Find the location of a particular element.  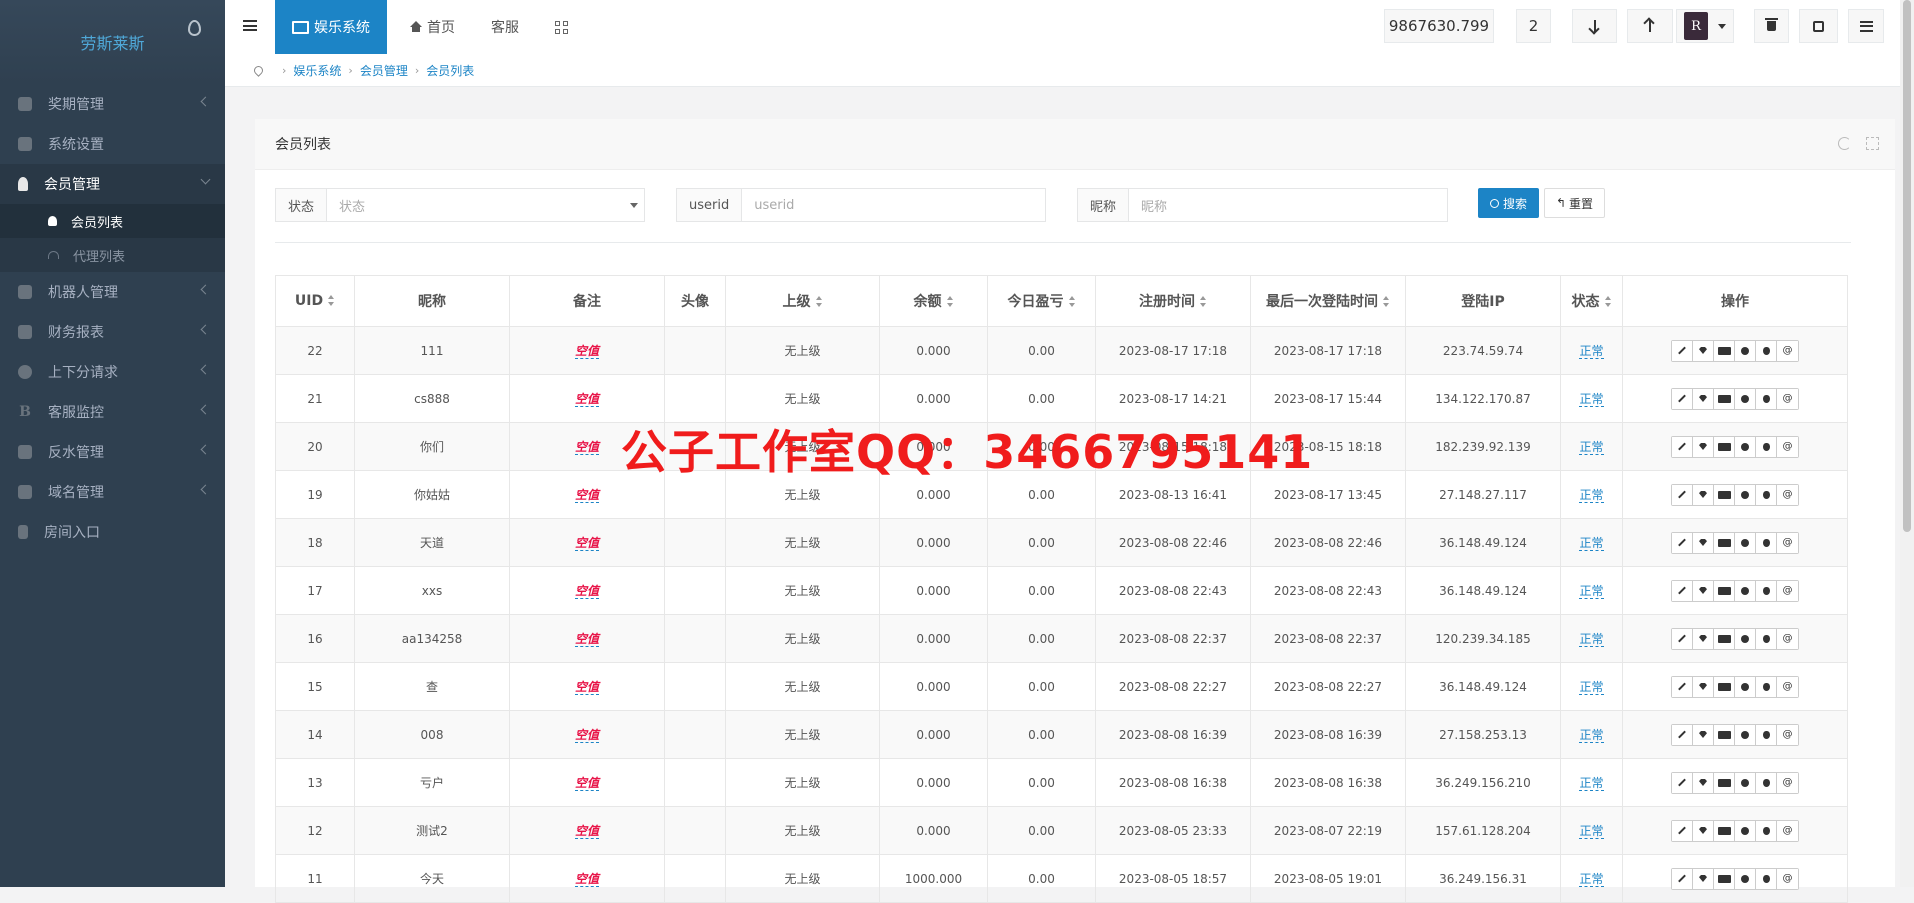

sidebar-item-members: 会员管理 is located at coordinates (112, 184).